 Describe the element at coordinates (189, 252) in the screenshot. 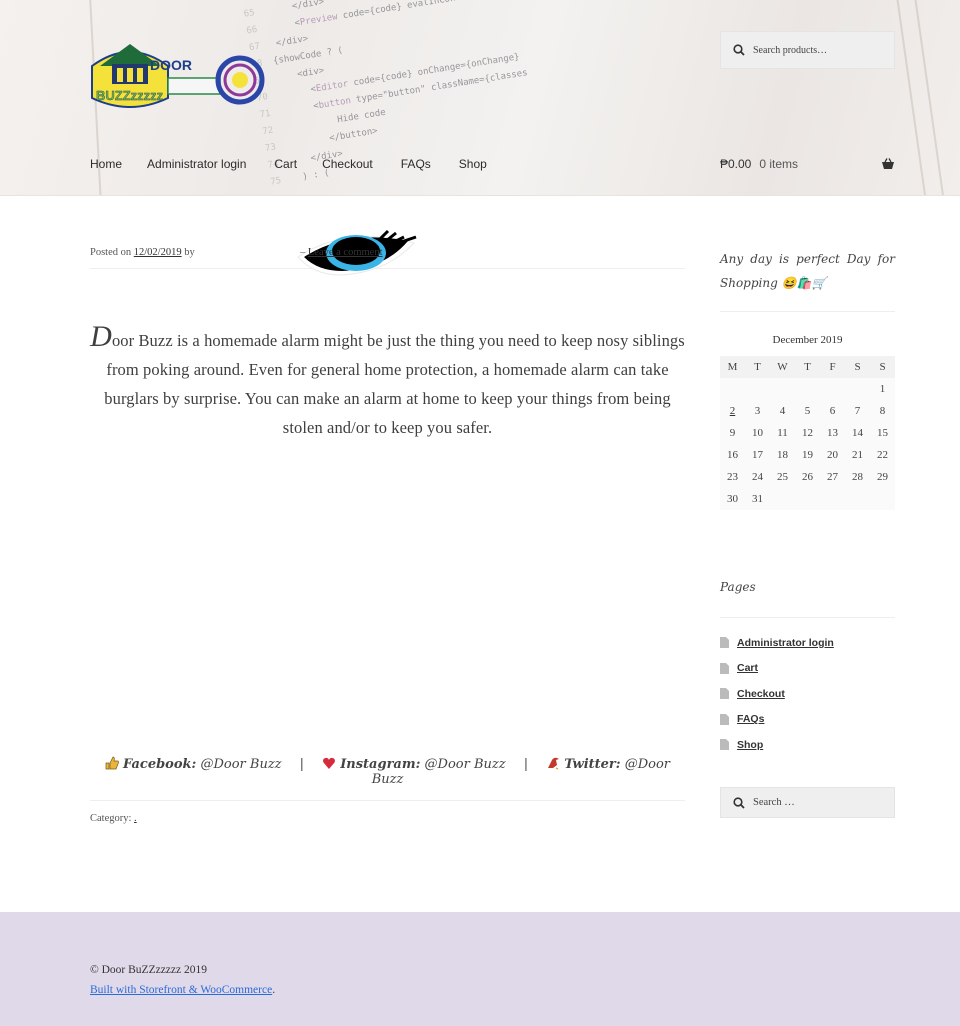

I see `by-label: by` at that location.